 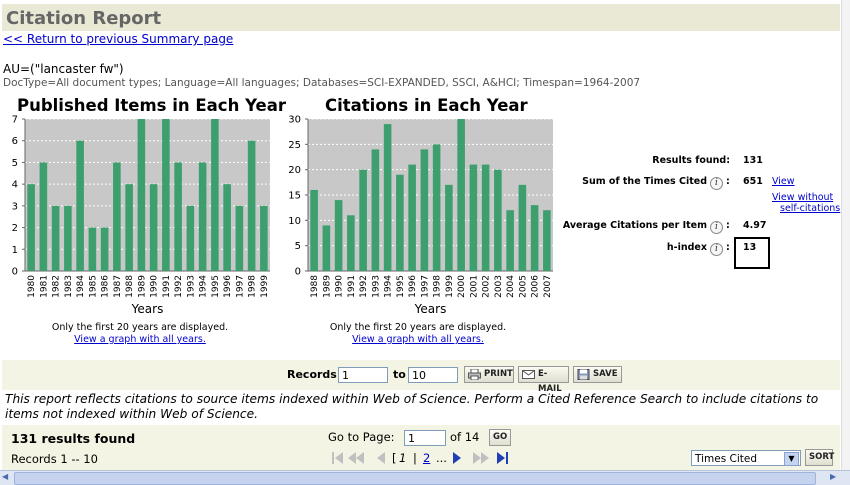 What do you see at coordinates (528, 374) in the screenshot?
I see `envelope-icon` at bounding box center [528, 374].